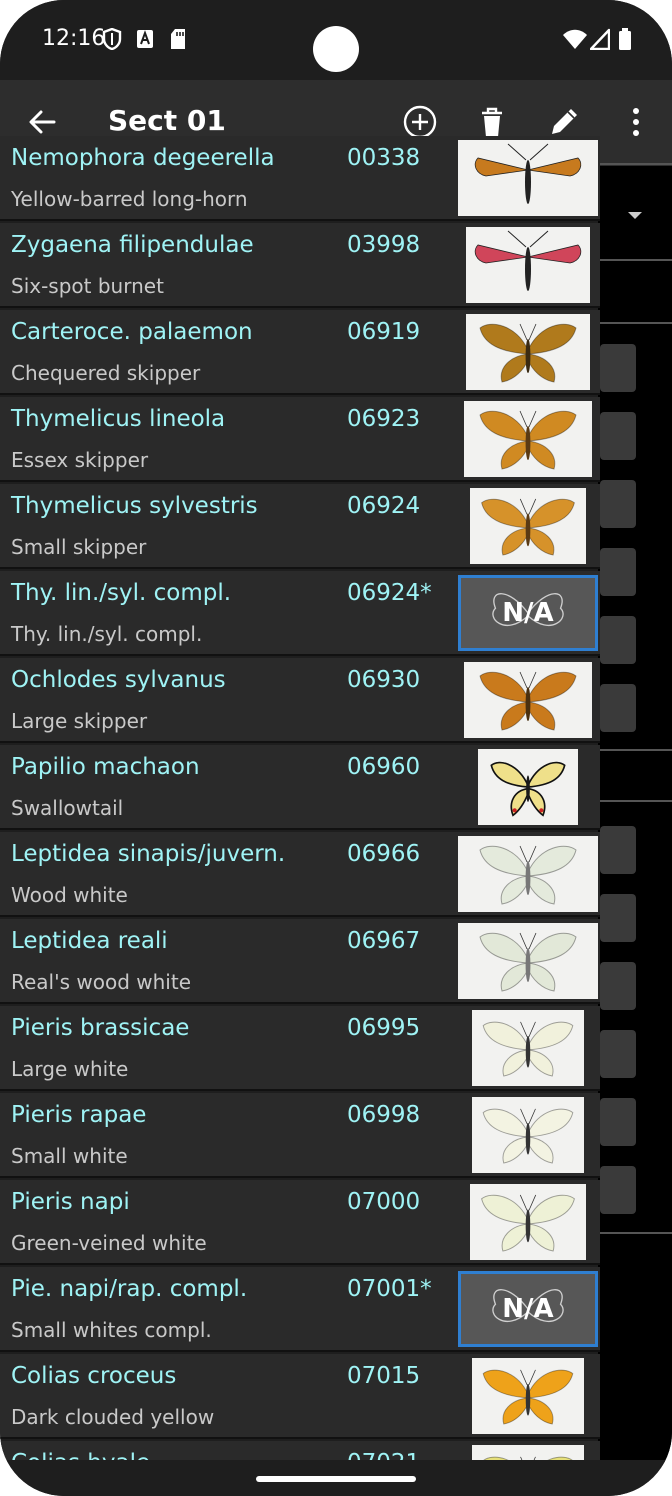  Describe the element at coordinates (145, 39) in the screenshot. I see `text-a-icon` at that location.